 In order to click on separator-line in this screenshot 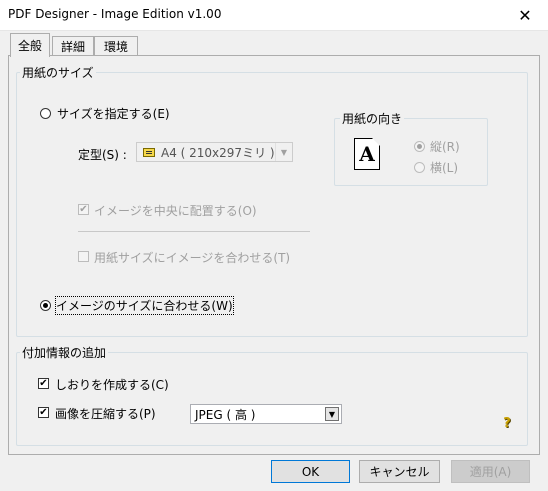, I will do `click(194, 231)`.